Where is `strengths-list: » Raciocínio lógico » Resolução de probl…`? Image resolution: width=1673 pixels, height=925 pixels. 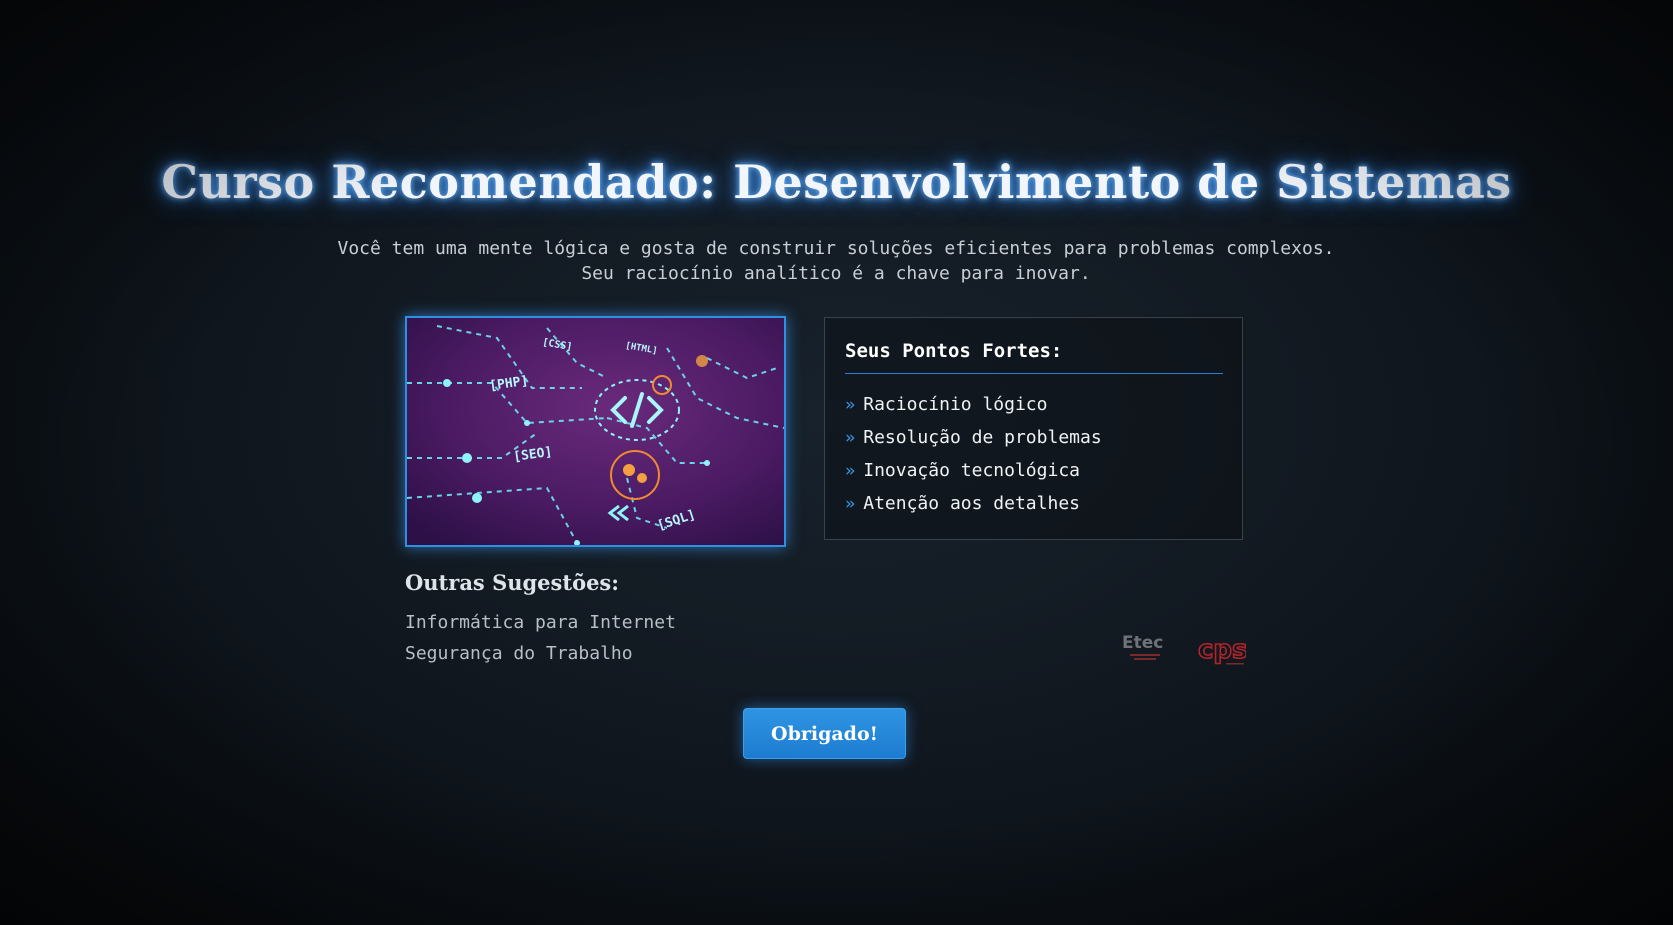
strengths-list: » Raciocínio lógico » Resolução de probl… is located at coordinates (973, 454).